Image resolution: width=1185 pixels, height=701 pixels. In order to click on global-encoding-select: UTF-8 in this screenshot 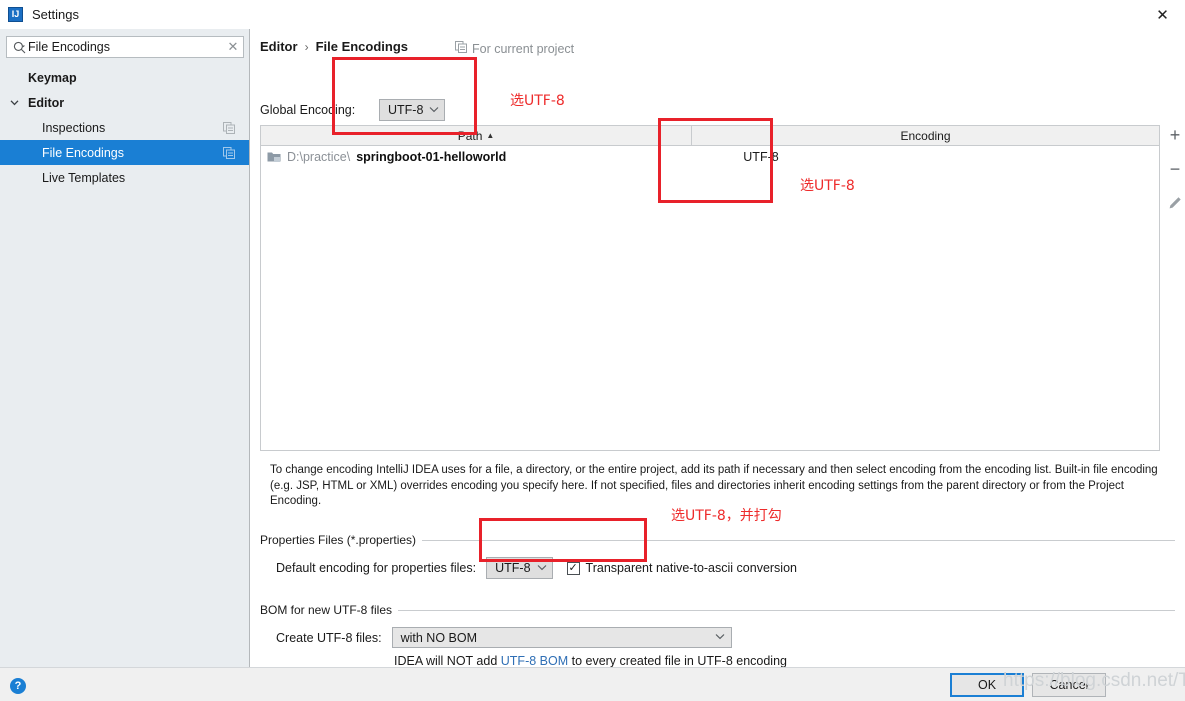, I will do `click(412, 110)`.